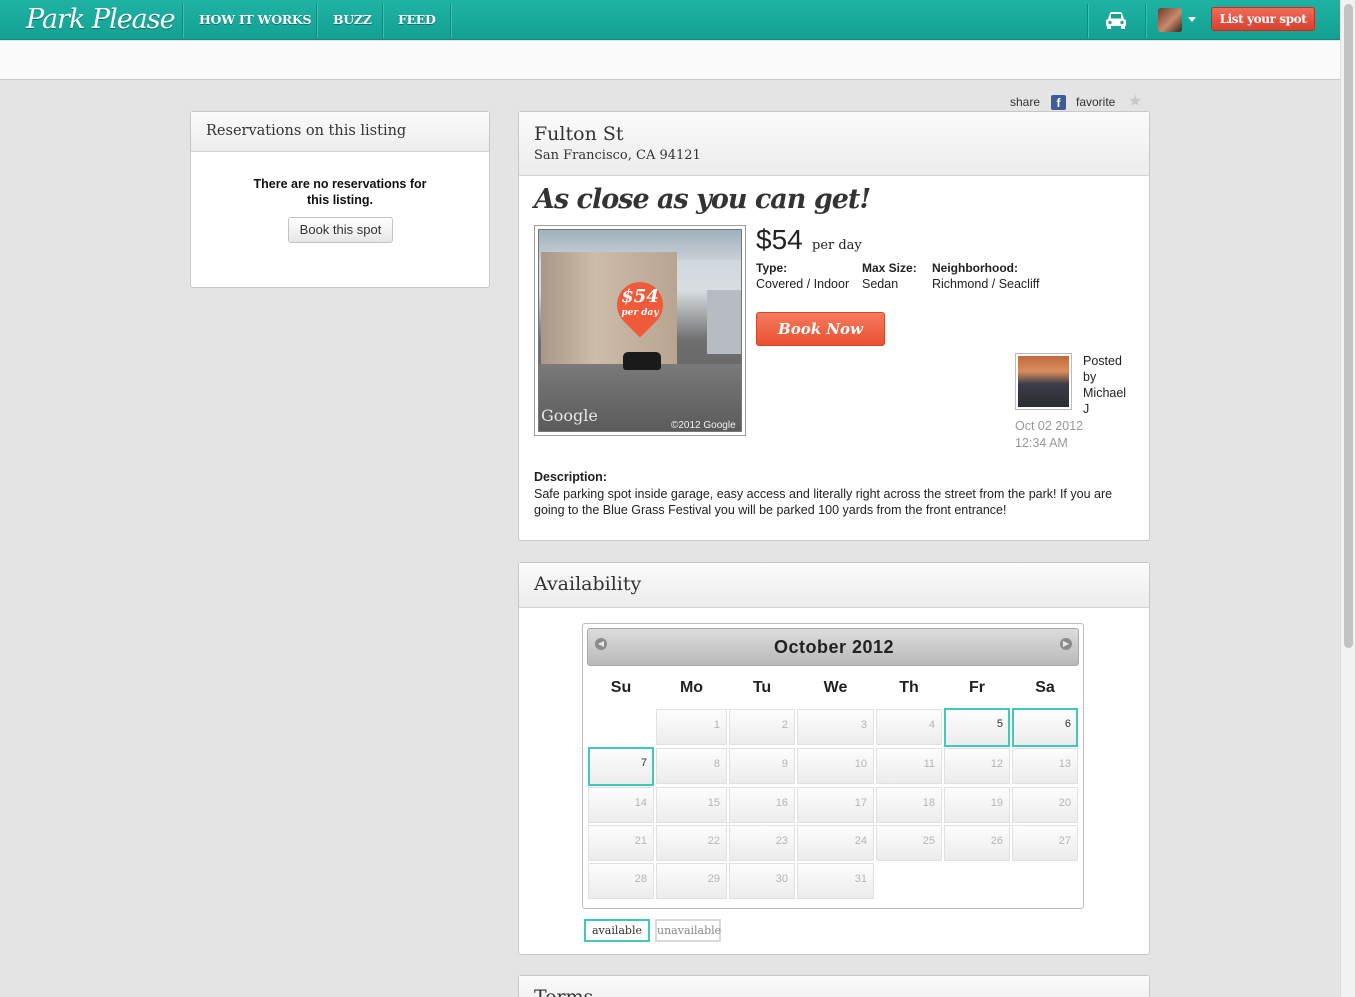  I want to click on photo-badge-price: $54, so click(640, 296).